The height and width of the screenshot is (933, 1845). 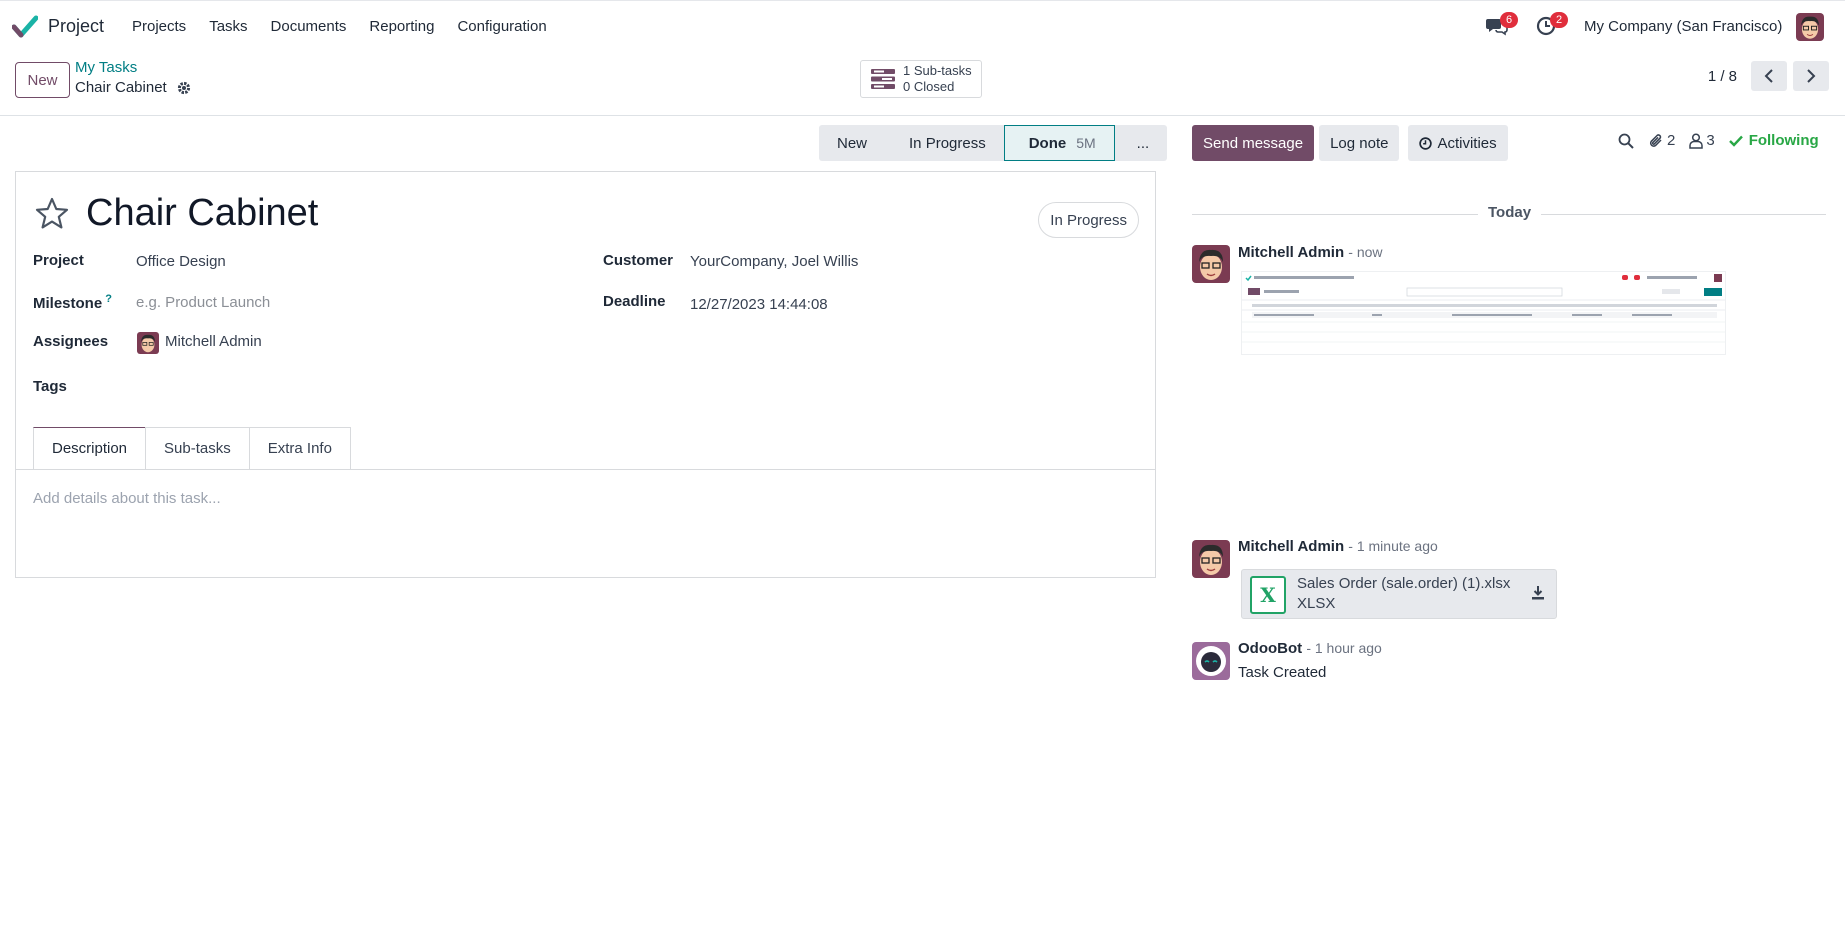 I want to click on stage-done-label: Done, so click(x=1047, y=143).